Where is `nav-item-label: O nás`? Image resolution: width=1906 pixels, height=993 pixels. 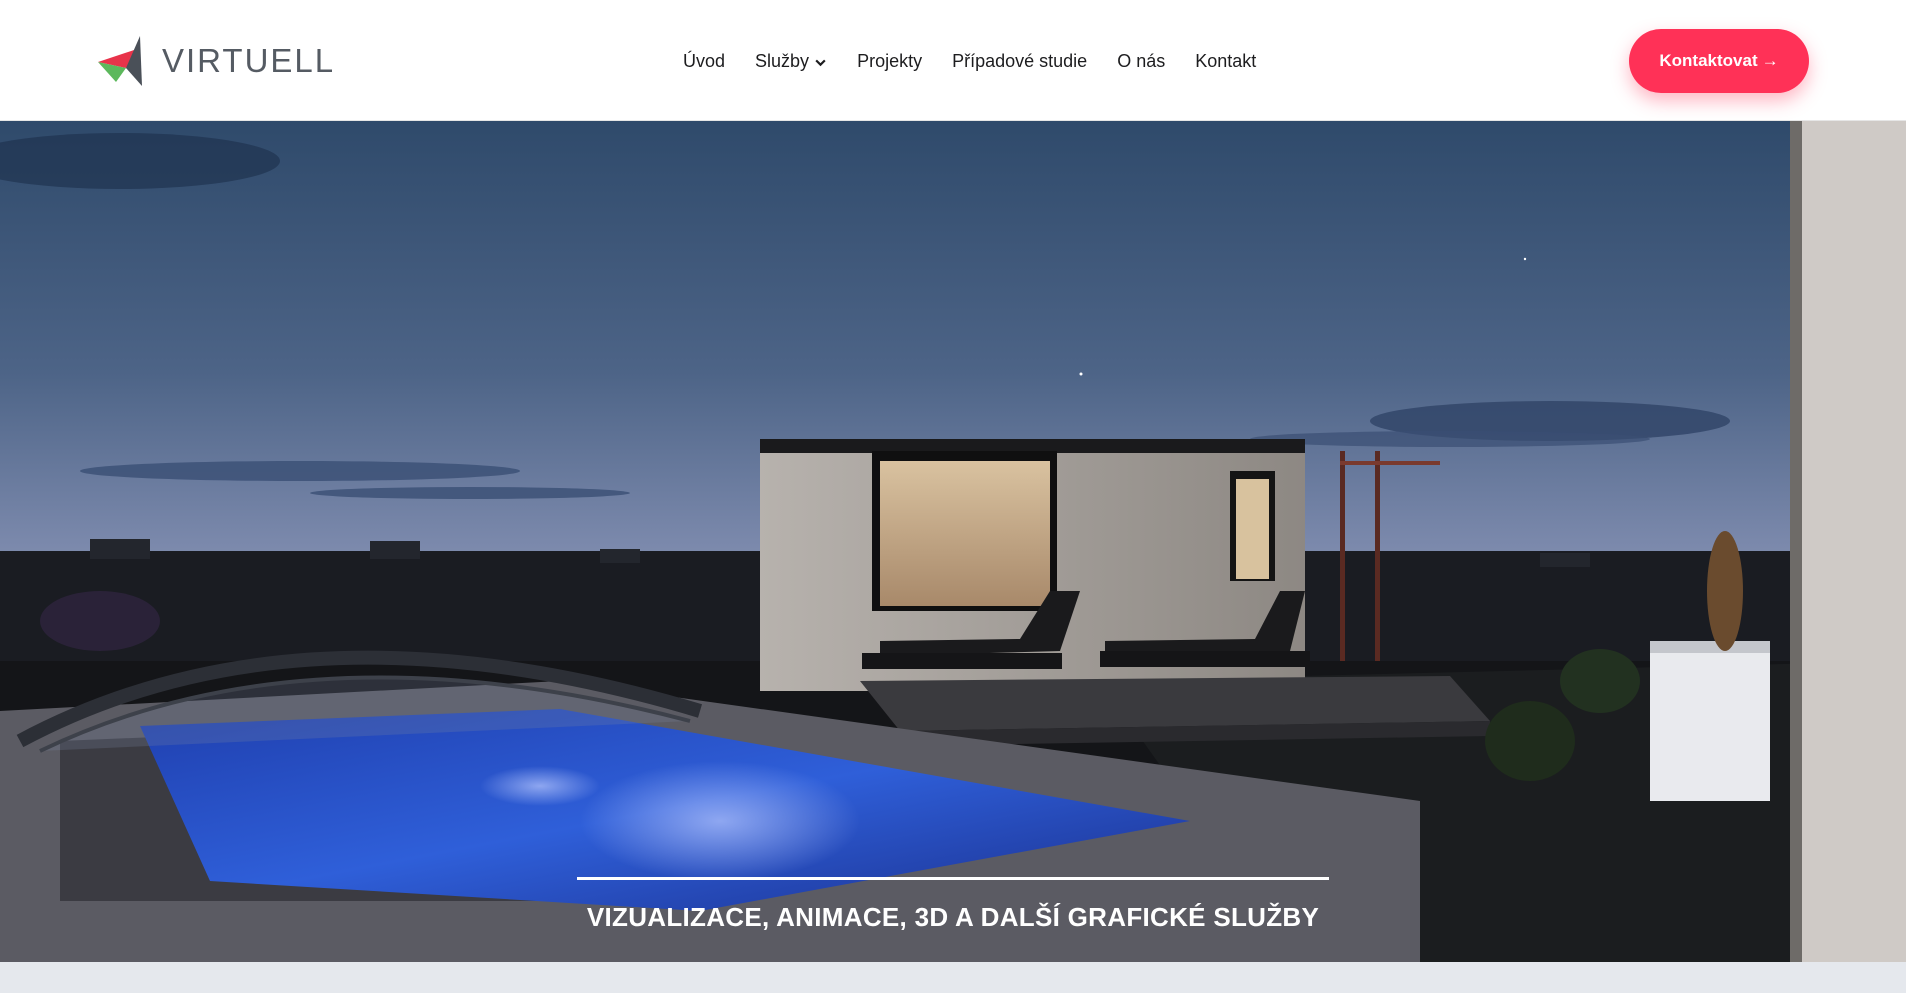 nav-item-label: O nás is located at coordinates (1141, 60).